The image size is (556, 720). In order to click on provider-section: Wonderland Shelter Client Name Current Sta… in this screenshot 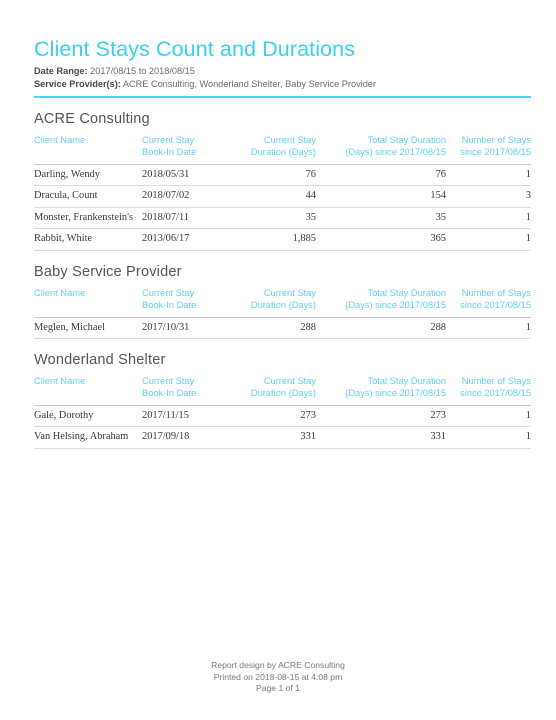, I will do `click(282, 400)`.